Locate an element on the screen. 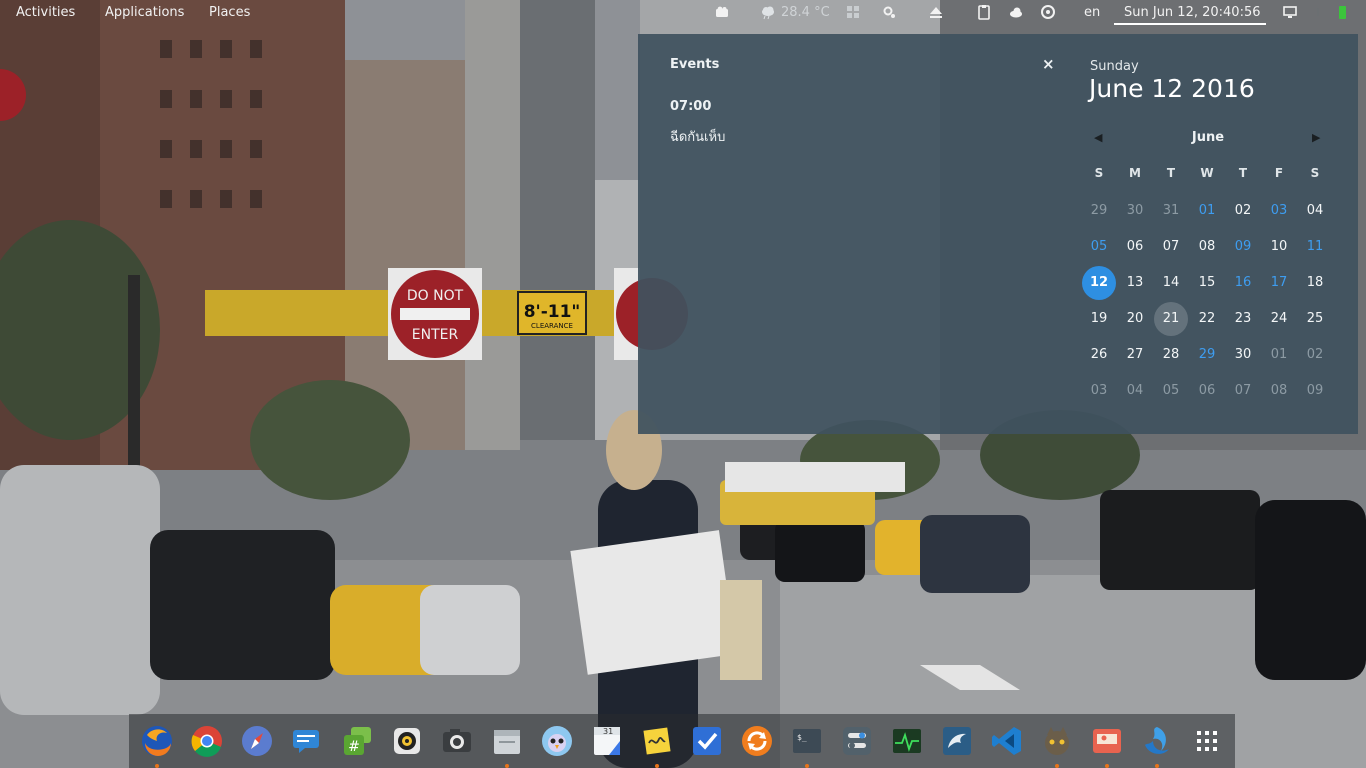  dock-app-screenshot is located at coordinates (1107, 744).